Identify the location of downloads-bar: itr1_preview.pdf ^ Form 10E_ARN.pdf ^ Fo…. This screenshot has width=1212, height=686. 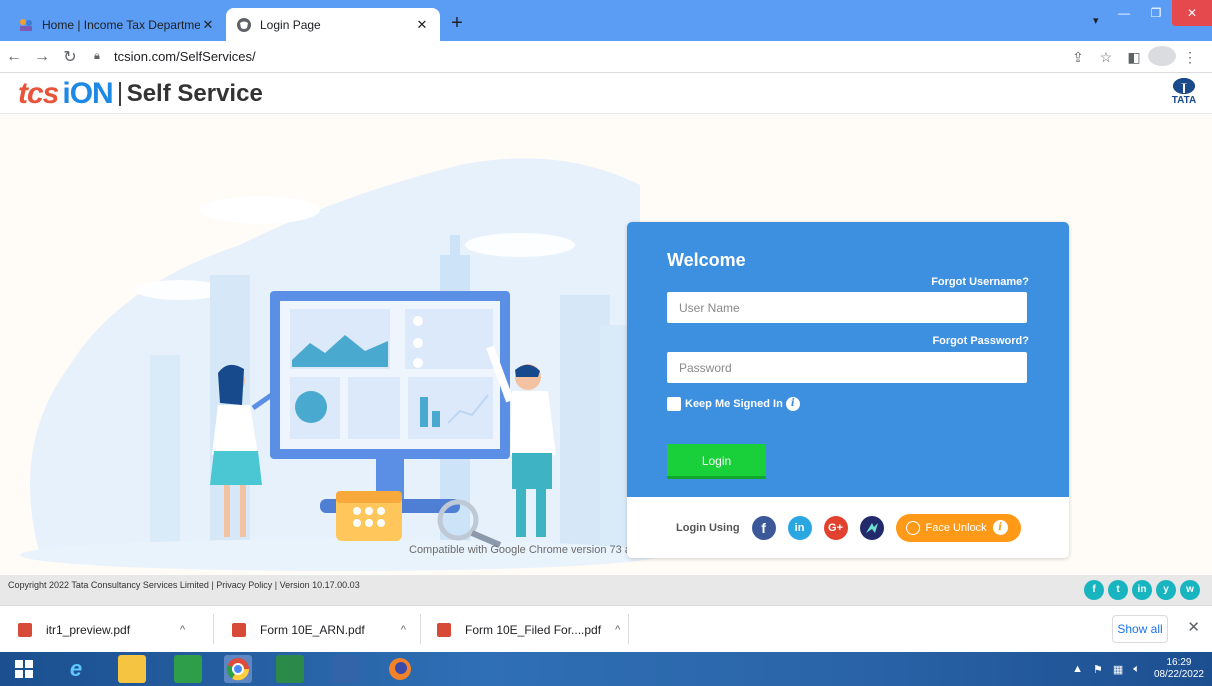
(606, 628).